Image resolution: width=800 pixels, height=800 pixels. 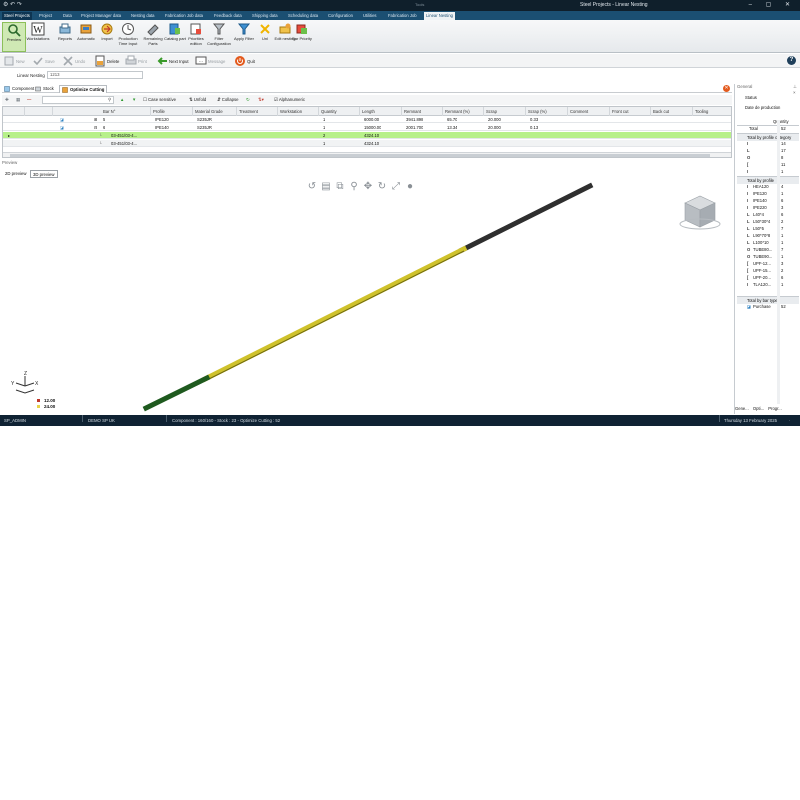 What do you see at coordinates (210, 61) in the screenshot?
I see `message-button: ... Message` at bounding box center [210, 61].